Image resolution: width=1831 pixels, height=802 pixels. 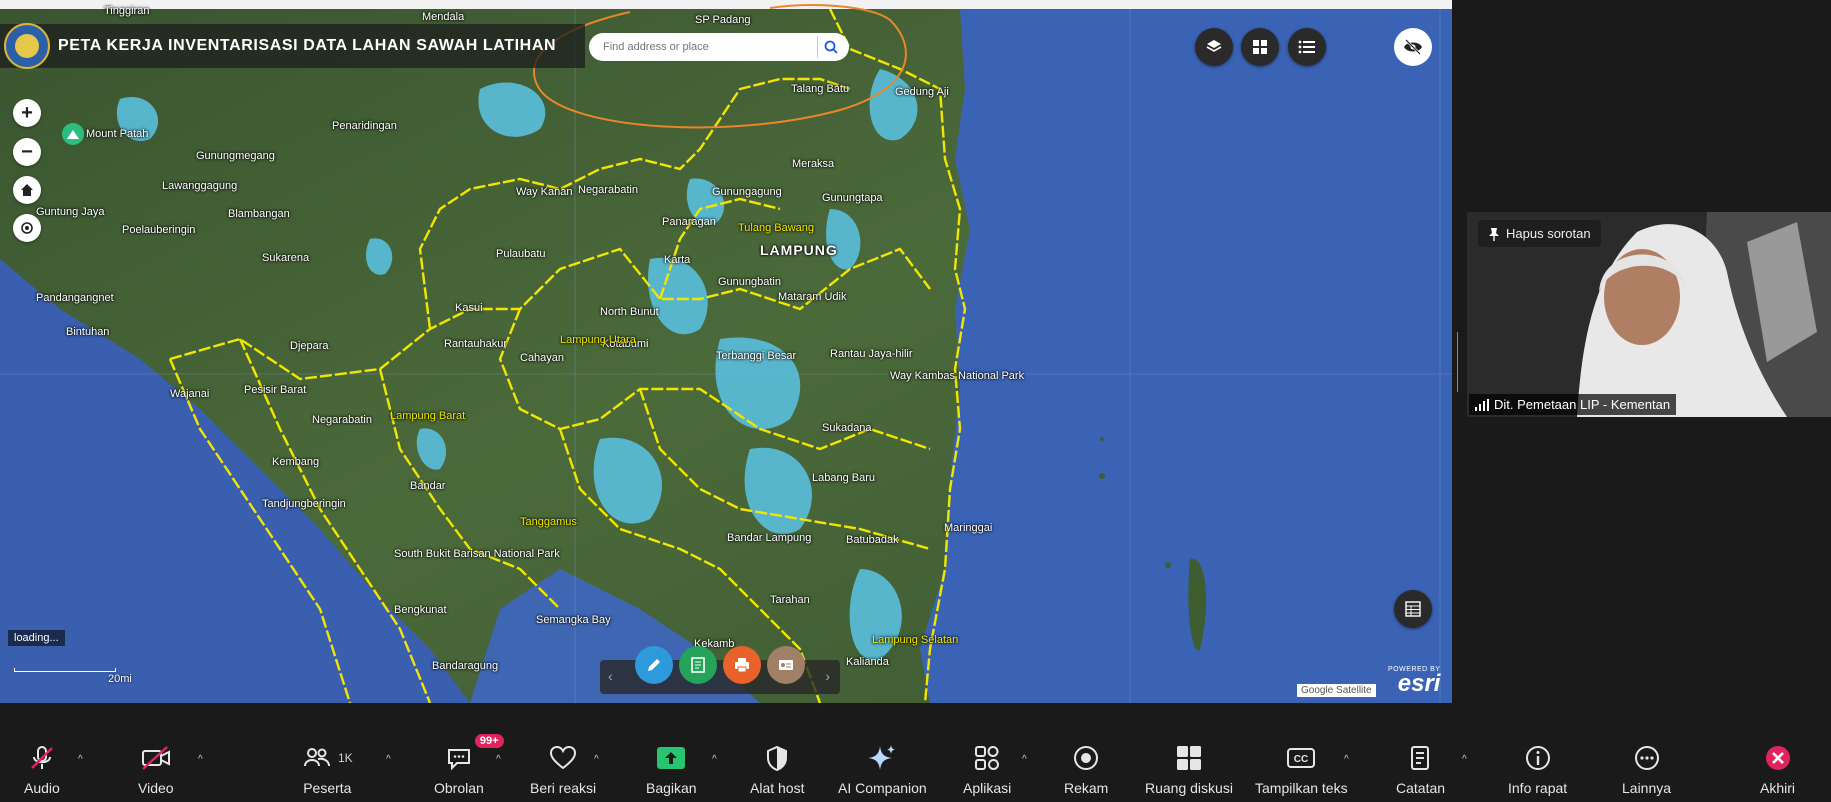 I want to click on place-label: Sukadana, so click(x=847, y=428).